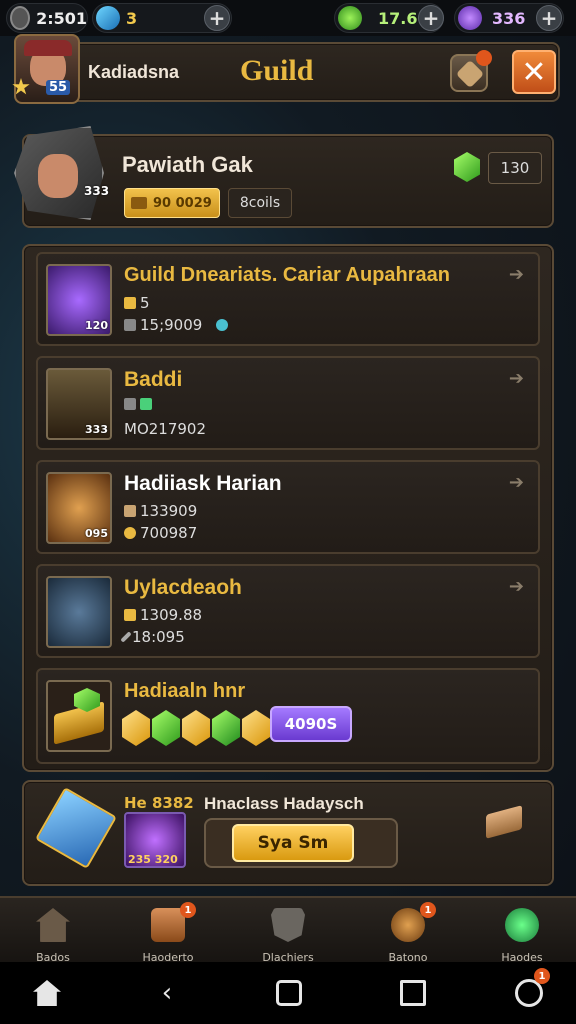 The height and width of the screenshot is (1024, 576). What do you see at coordinates (76, 828) in the screenshot?
I see `scroll-item-icon` at bounding box center [76, 828].